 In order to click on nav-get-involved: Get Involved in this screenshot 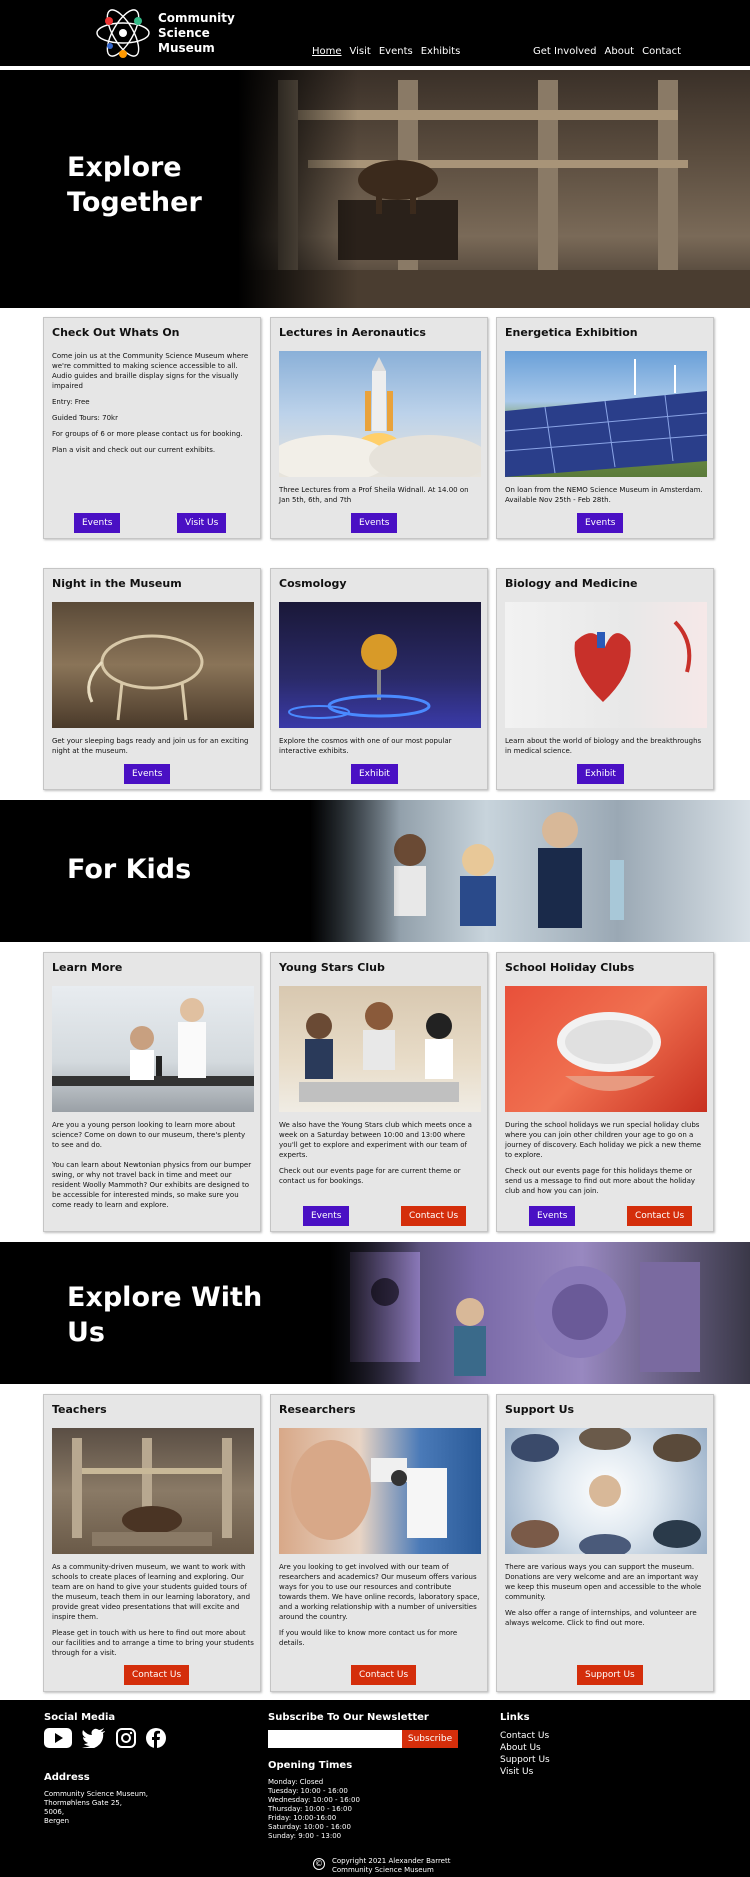, I will do `click(565, 51)`.